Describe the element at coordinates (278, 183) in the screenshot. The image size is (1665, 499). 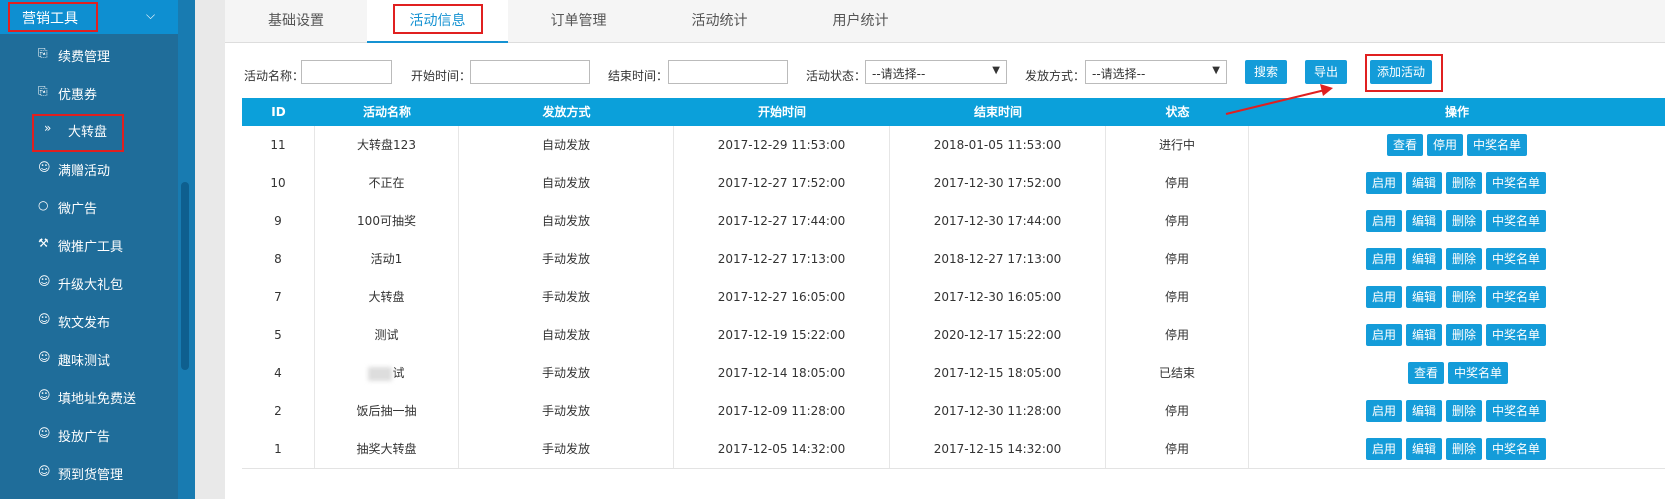
I see `cell-id: 10` at that location.